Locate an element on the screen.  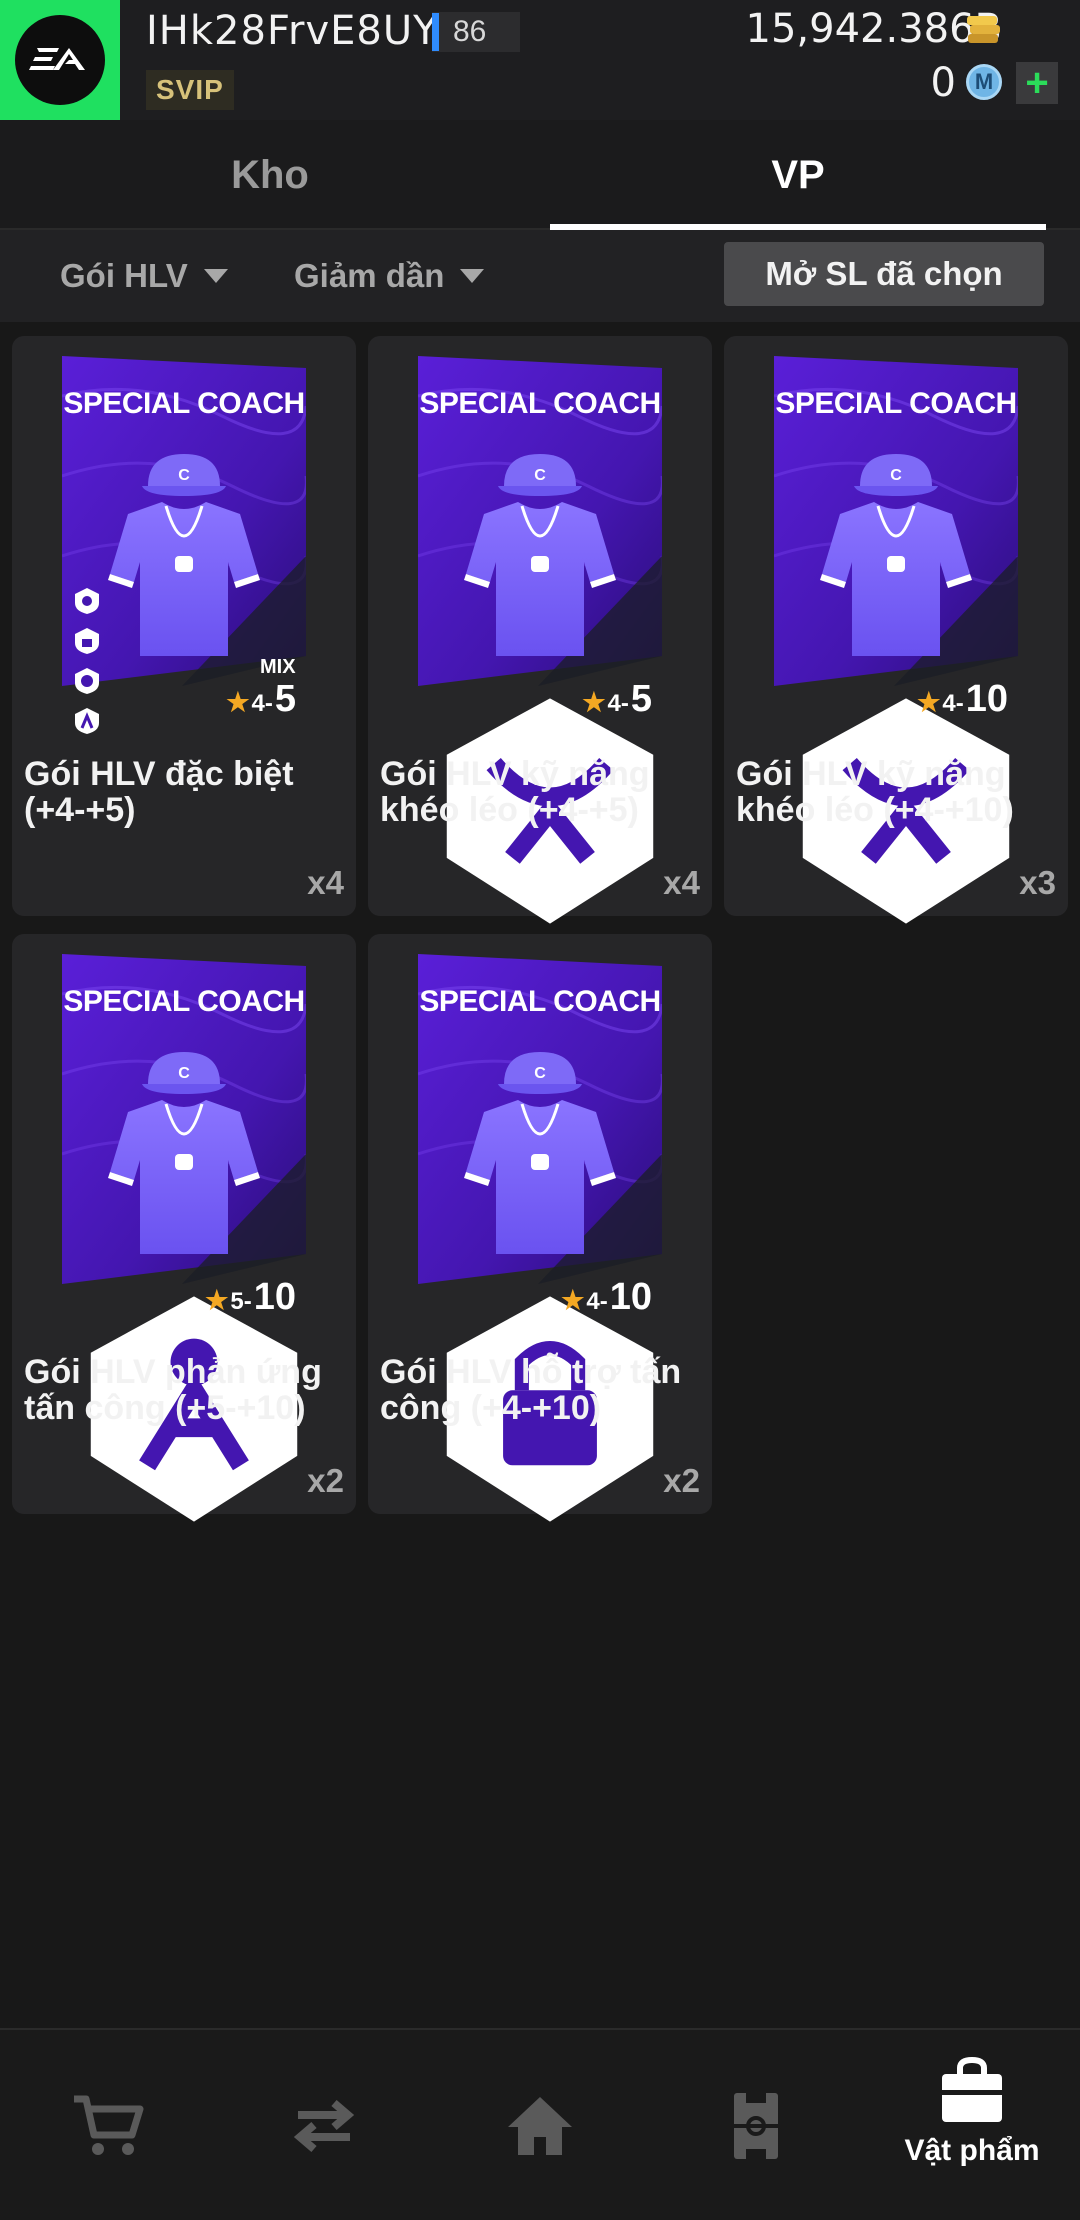
m-currency-icon: M is located at coordinates (984, 82).